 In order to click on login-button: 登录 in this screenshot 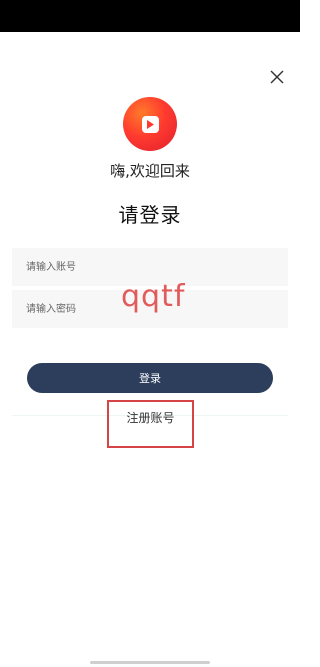, I will do `click(150, 378)`.